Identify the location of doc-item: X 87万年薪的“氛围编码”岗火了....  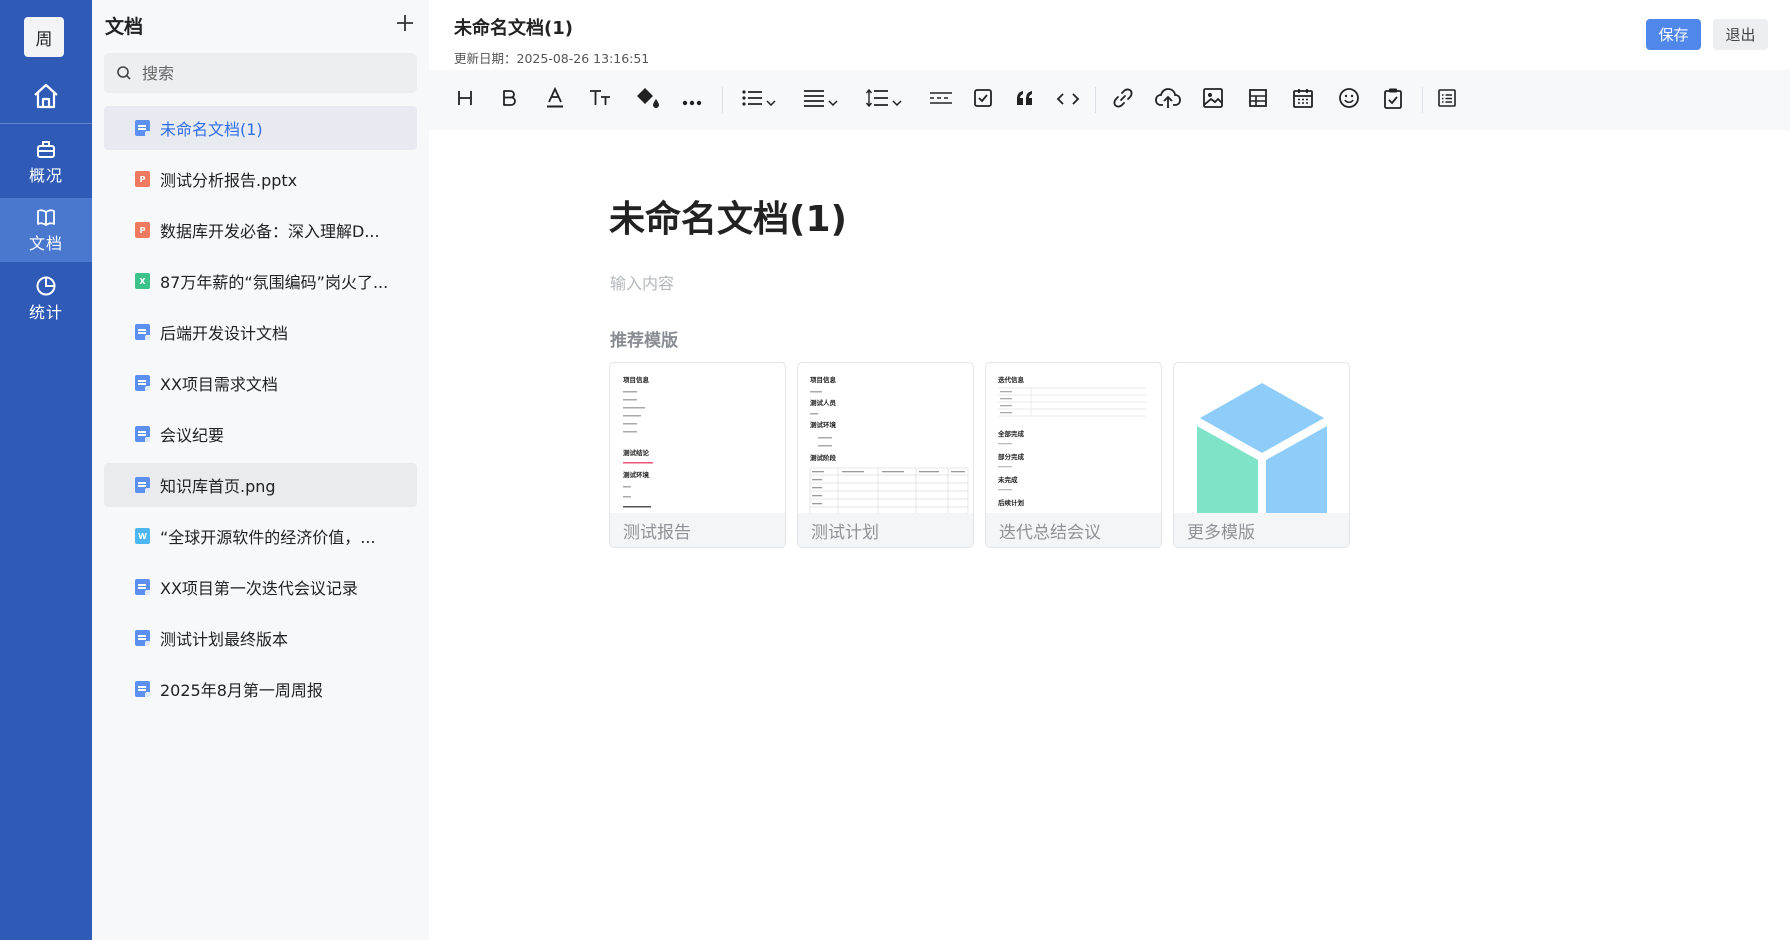
(260, 281).